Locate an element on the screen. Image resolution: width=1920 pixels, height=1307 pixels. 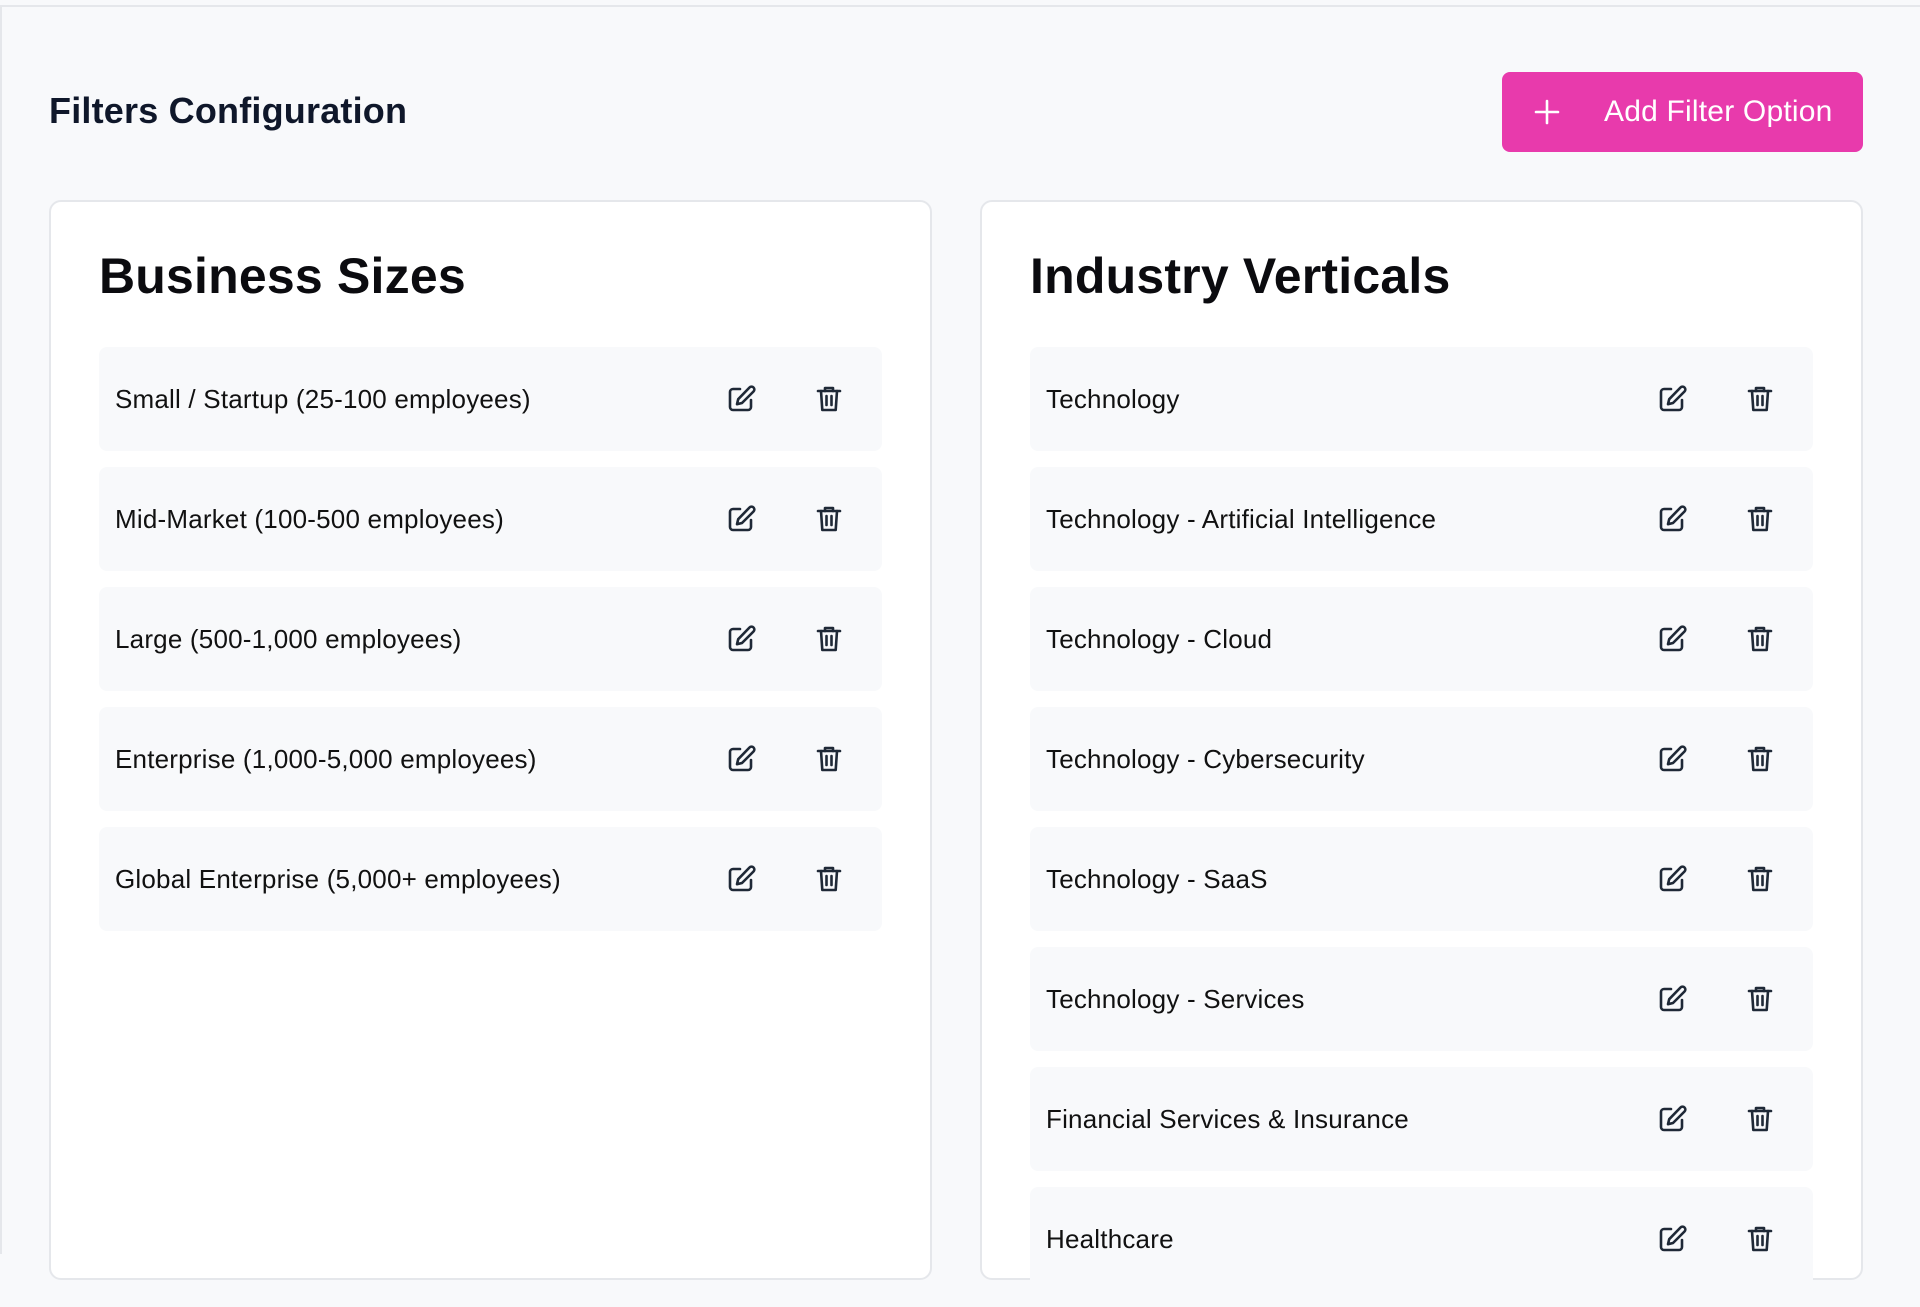
industry-vertical-row: Financial Services & Insurance is located at coordinates (1421, 1119).